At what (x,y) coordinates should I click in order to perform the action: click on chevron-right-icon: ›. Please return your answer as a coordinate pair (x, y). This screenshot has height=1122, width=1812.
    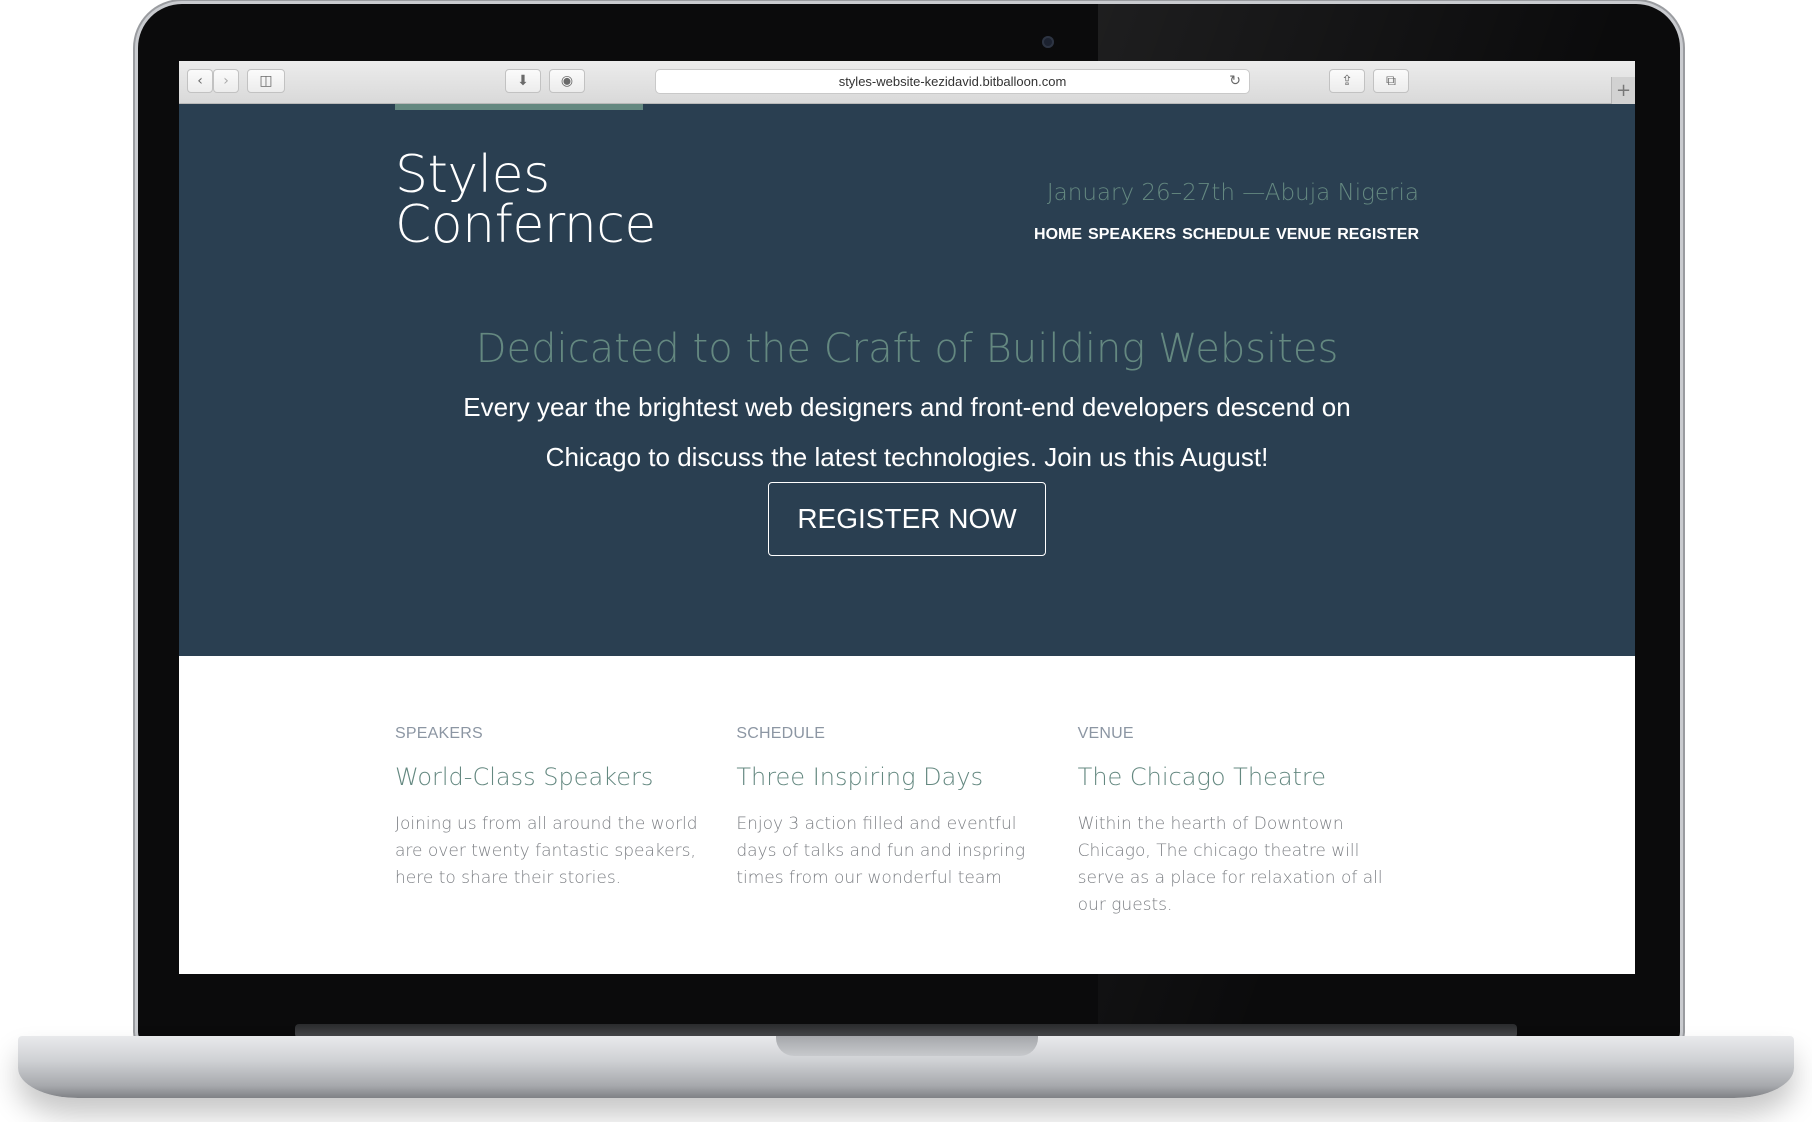
    Looking at the image, I should click on (226, 81).